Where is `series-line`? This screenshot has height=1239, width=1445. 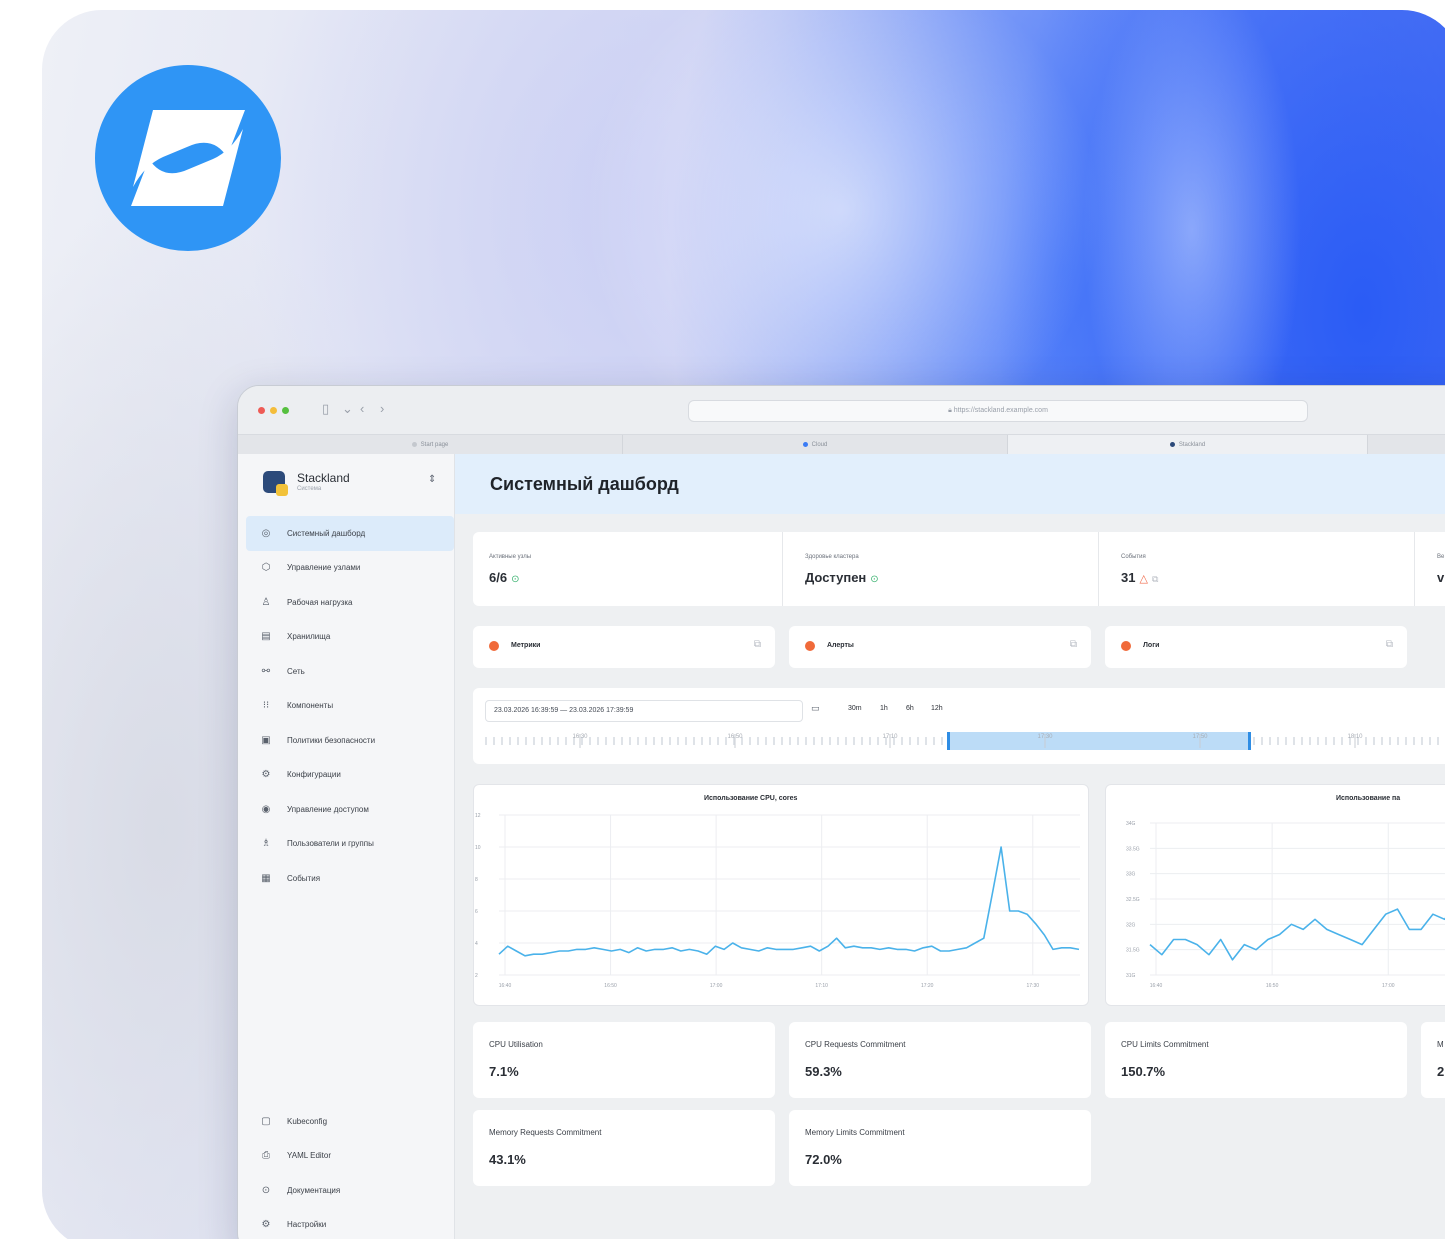 series-line is located at coordinates (789, 901).